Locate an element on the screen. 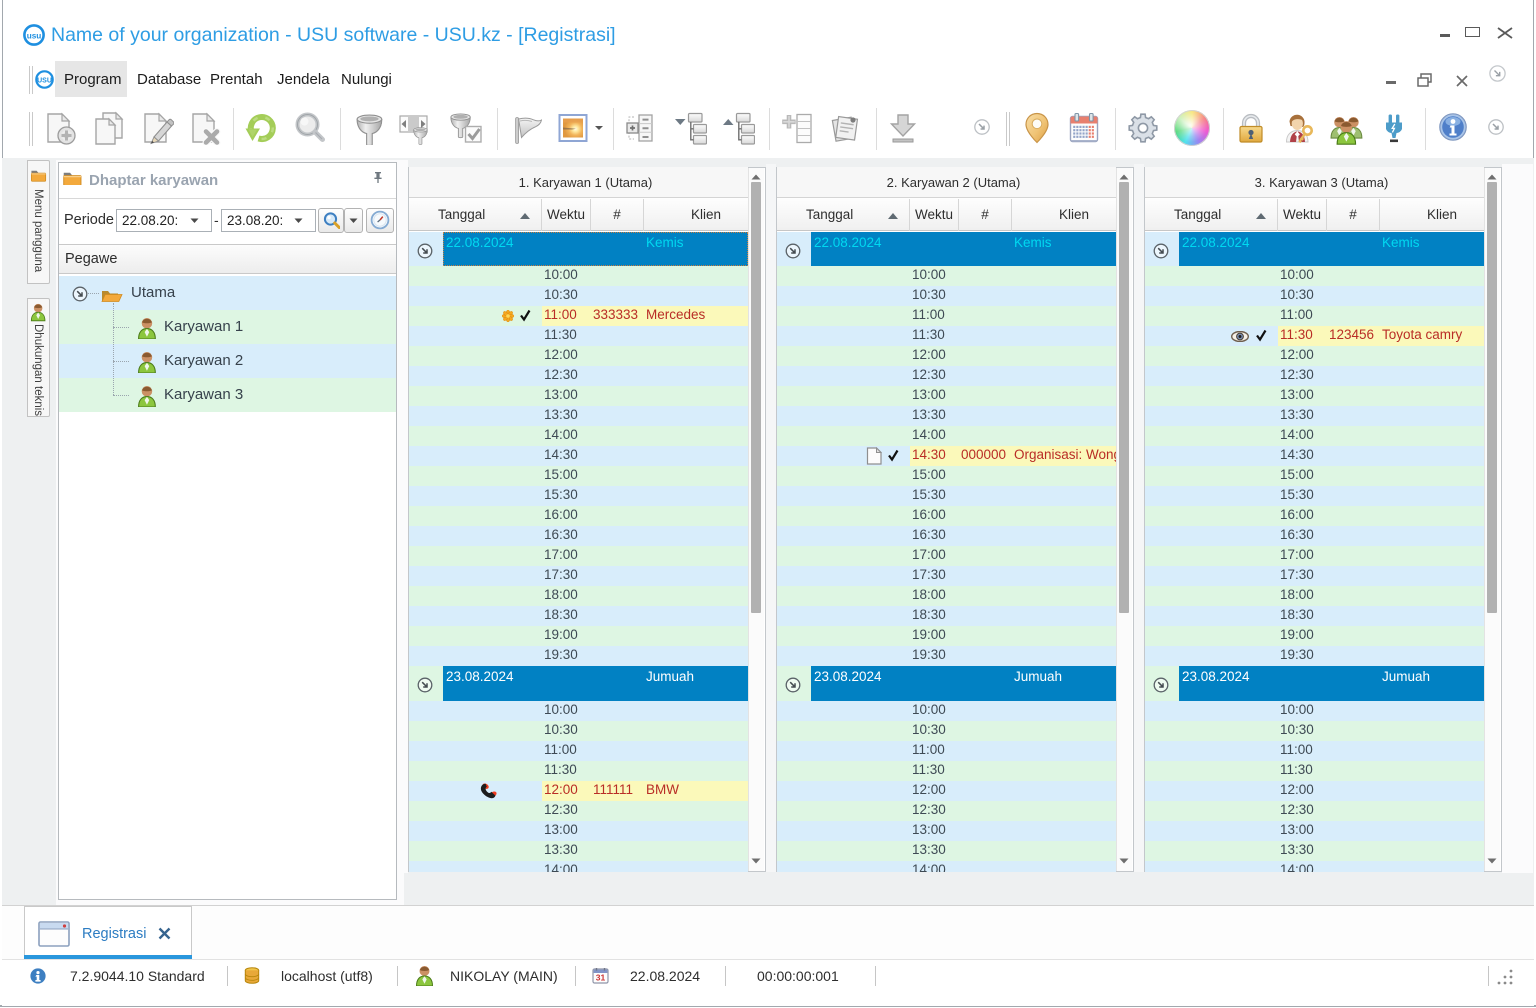 This screenshot has width=1536, height=1008. svg-text: usu is located at coordinates (34, 36).